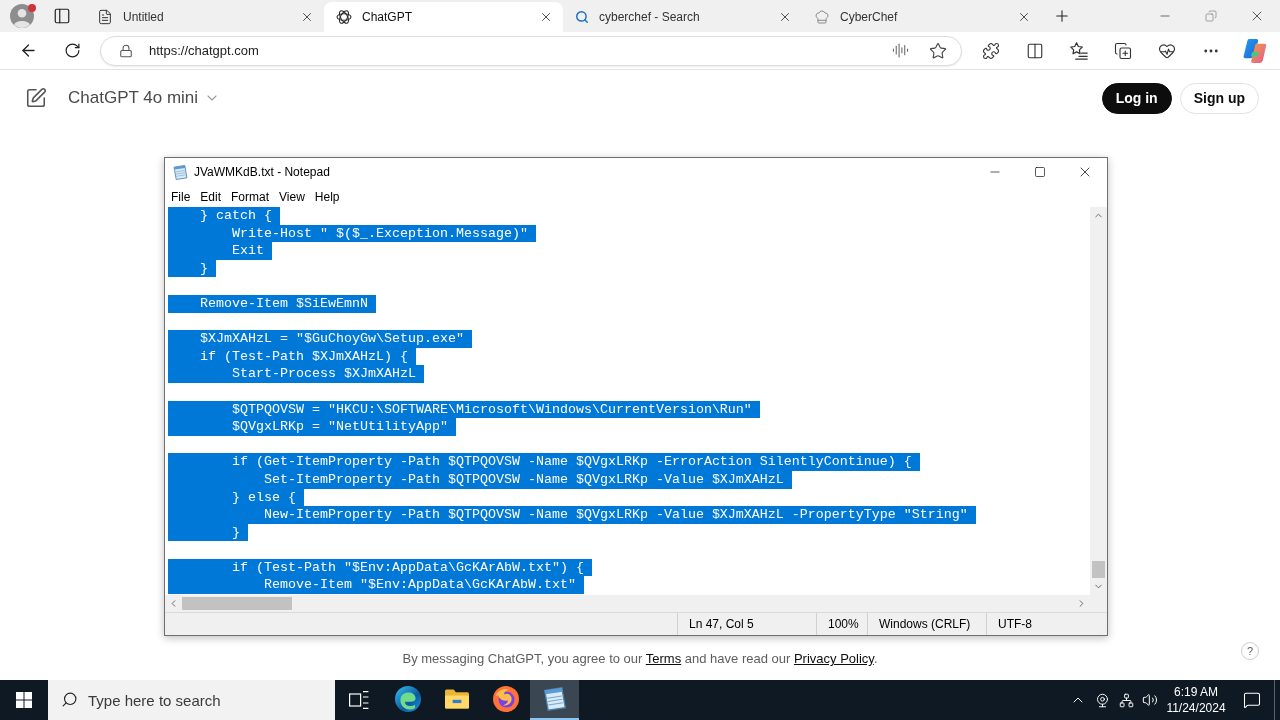 This screenshot has height=720, width=1280. What do you see at coordinates (407, 699) in the screenshot?
I see `swirl-logo-icon` at bounding box center [407, 699].